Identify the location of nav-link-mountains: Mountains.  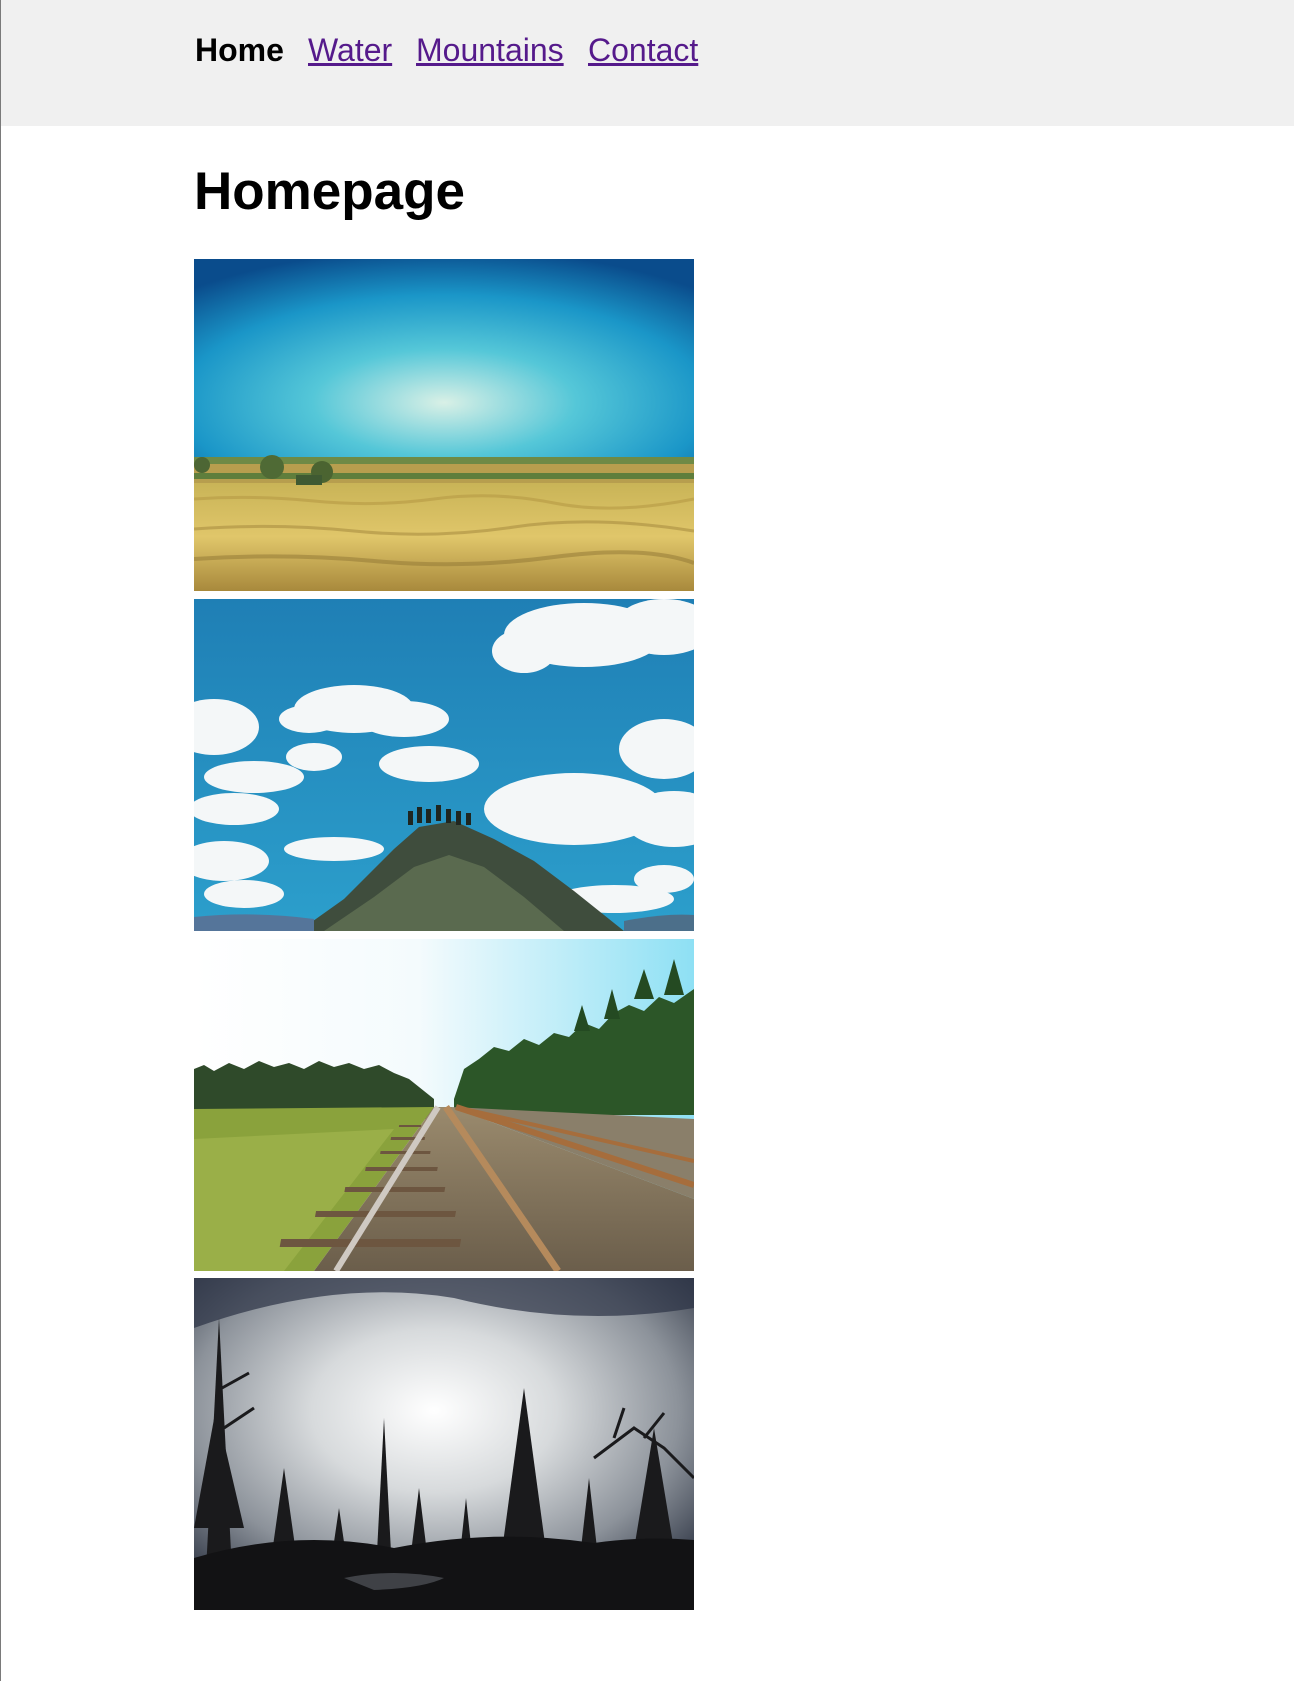
(490, 50).